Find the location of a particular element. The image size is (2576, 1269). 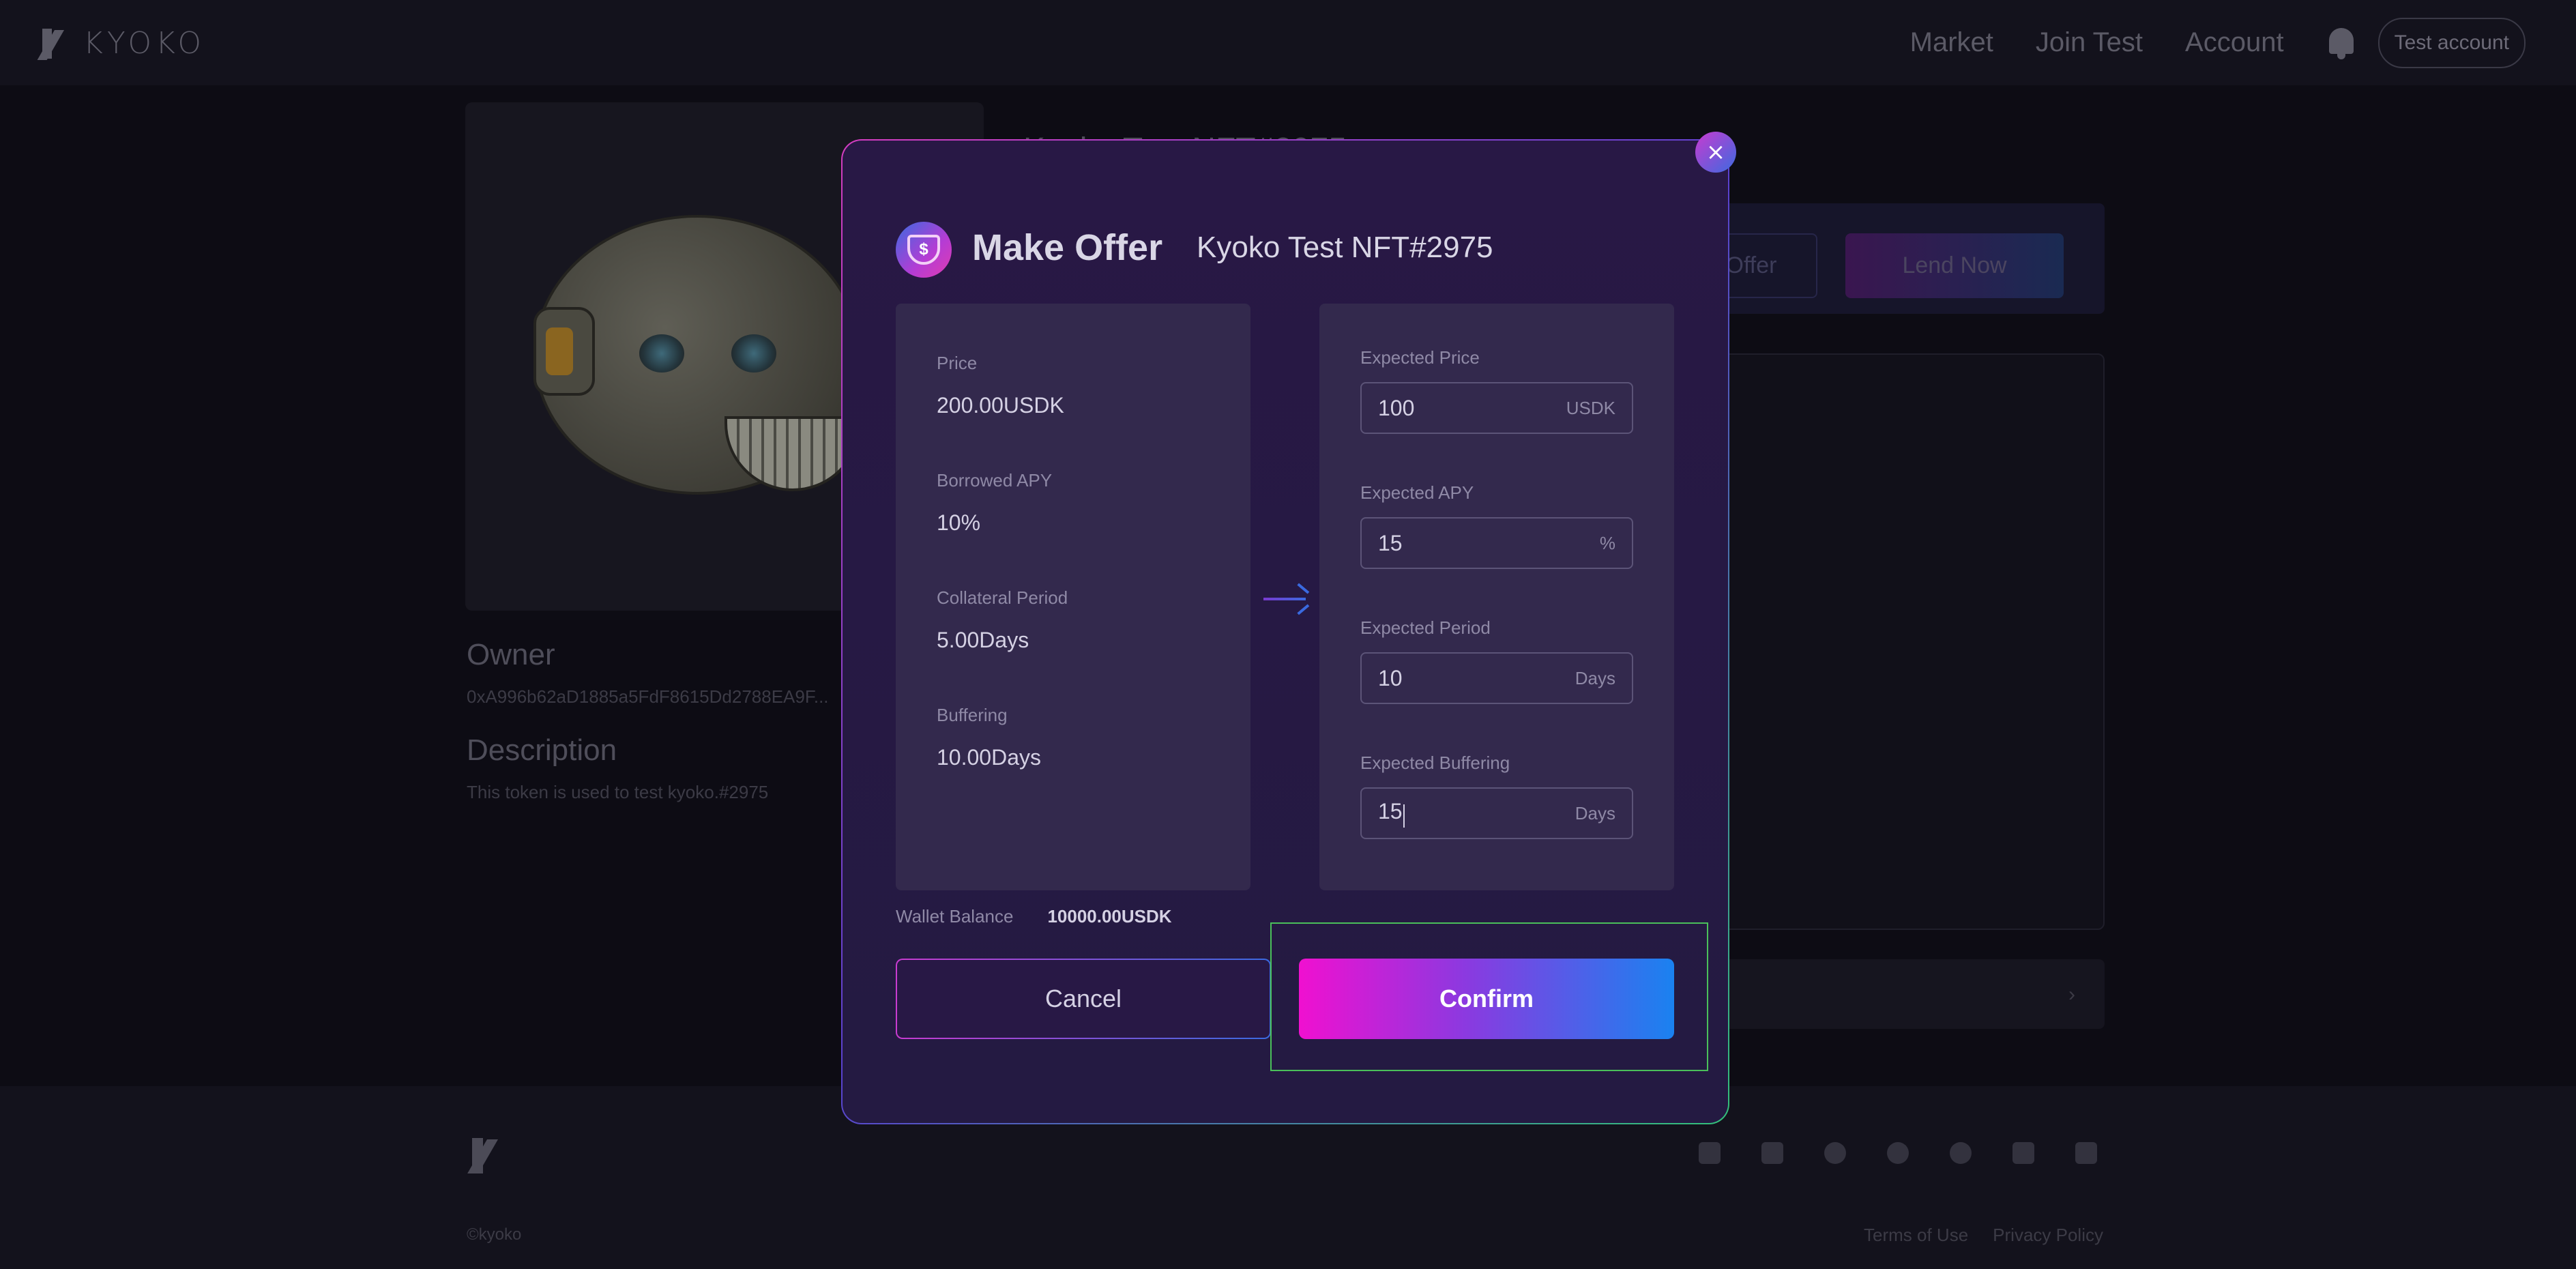

expected-price-input: 100 USDK is located at coordinates (1496, 408).